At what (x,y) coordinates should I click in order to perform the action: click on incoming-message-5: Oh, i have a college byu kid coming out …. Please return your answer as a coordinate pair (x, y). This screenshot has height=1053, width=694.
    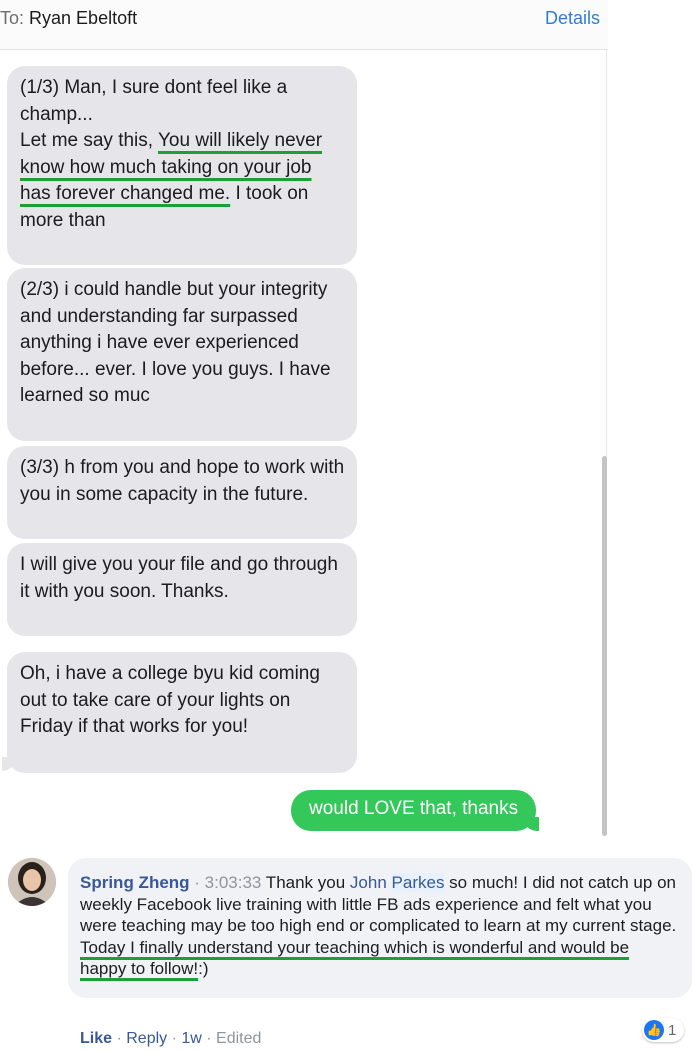
    Looking at the image, I should click on (182, 712).